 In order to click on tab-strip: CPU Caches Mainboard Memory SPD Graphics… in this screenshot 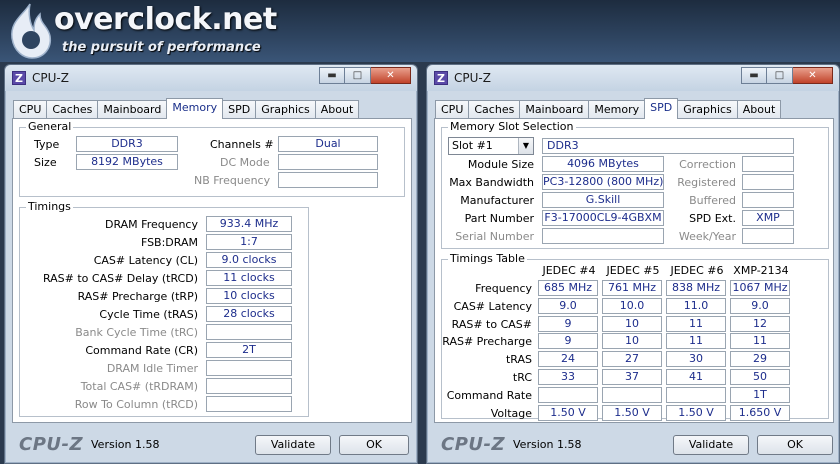, I will do `click(186, 108)`.